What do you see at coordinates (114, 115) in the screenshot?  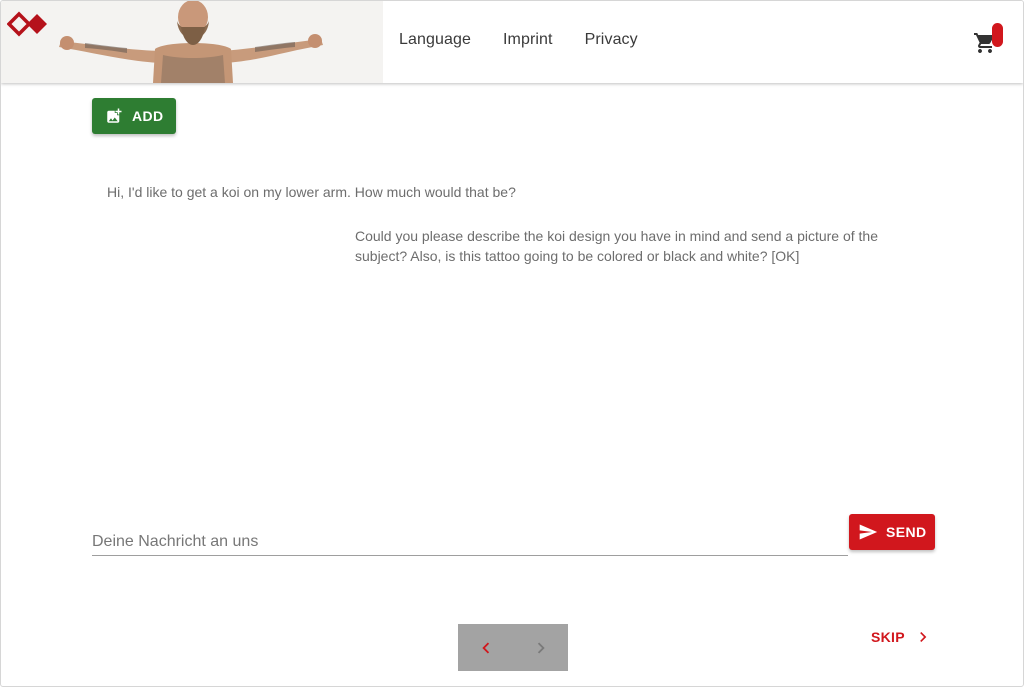 I see `add-photo-icon` at bounding box center [114, 115].